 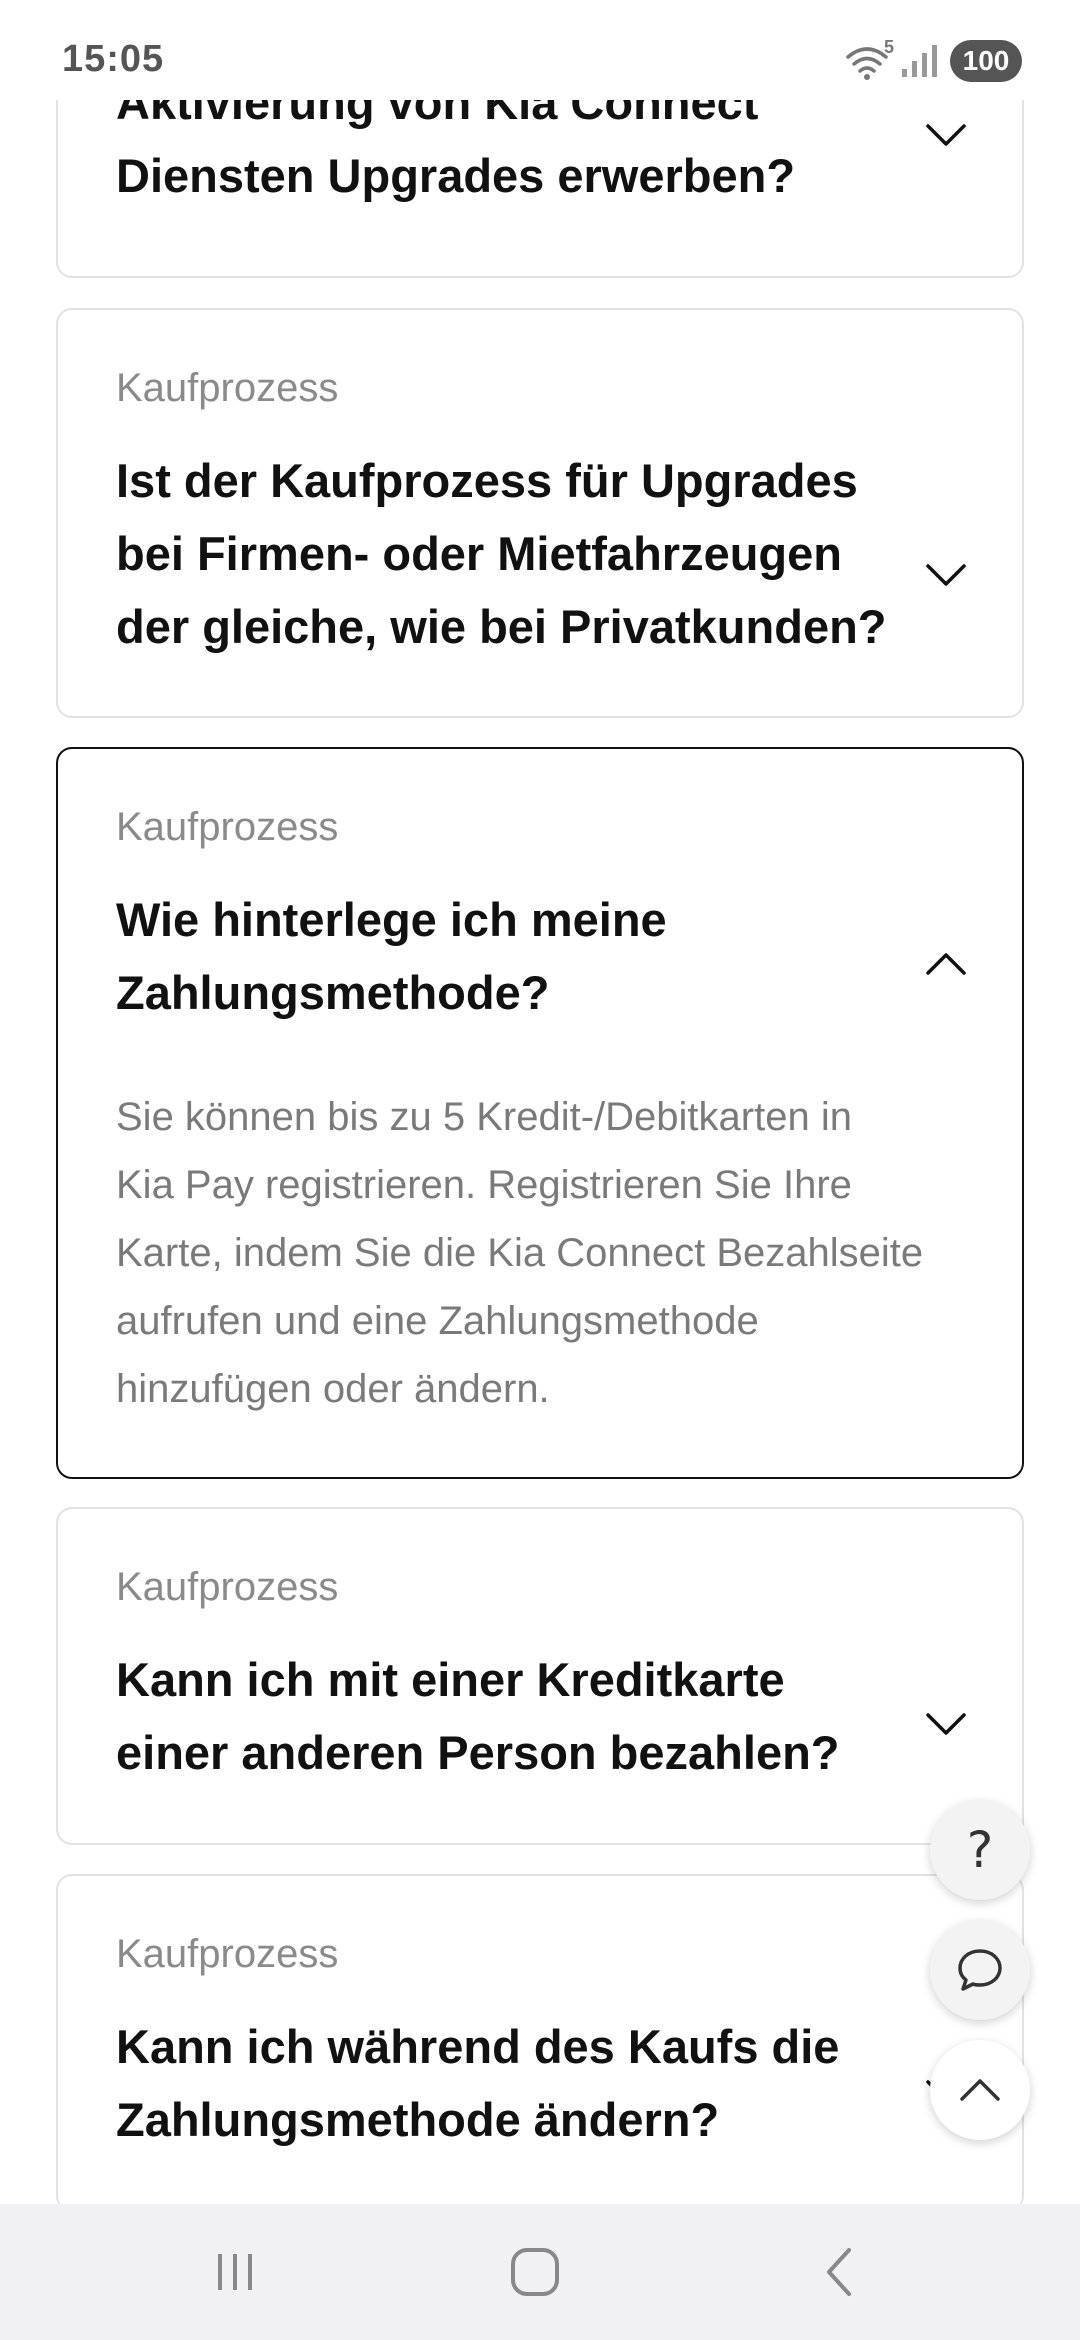 I want to click on wifi-icon: 5, so click(x=869, y=59).